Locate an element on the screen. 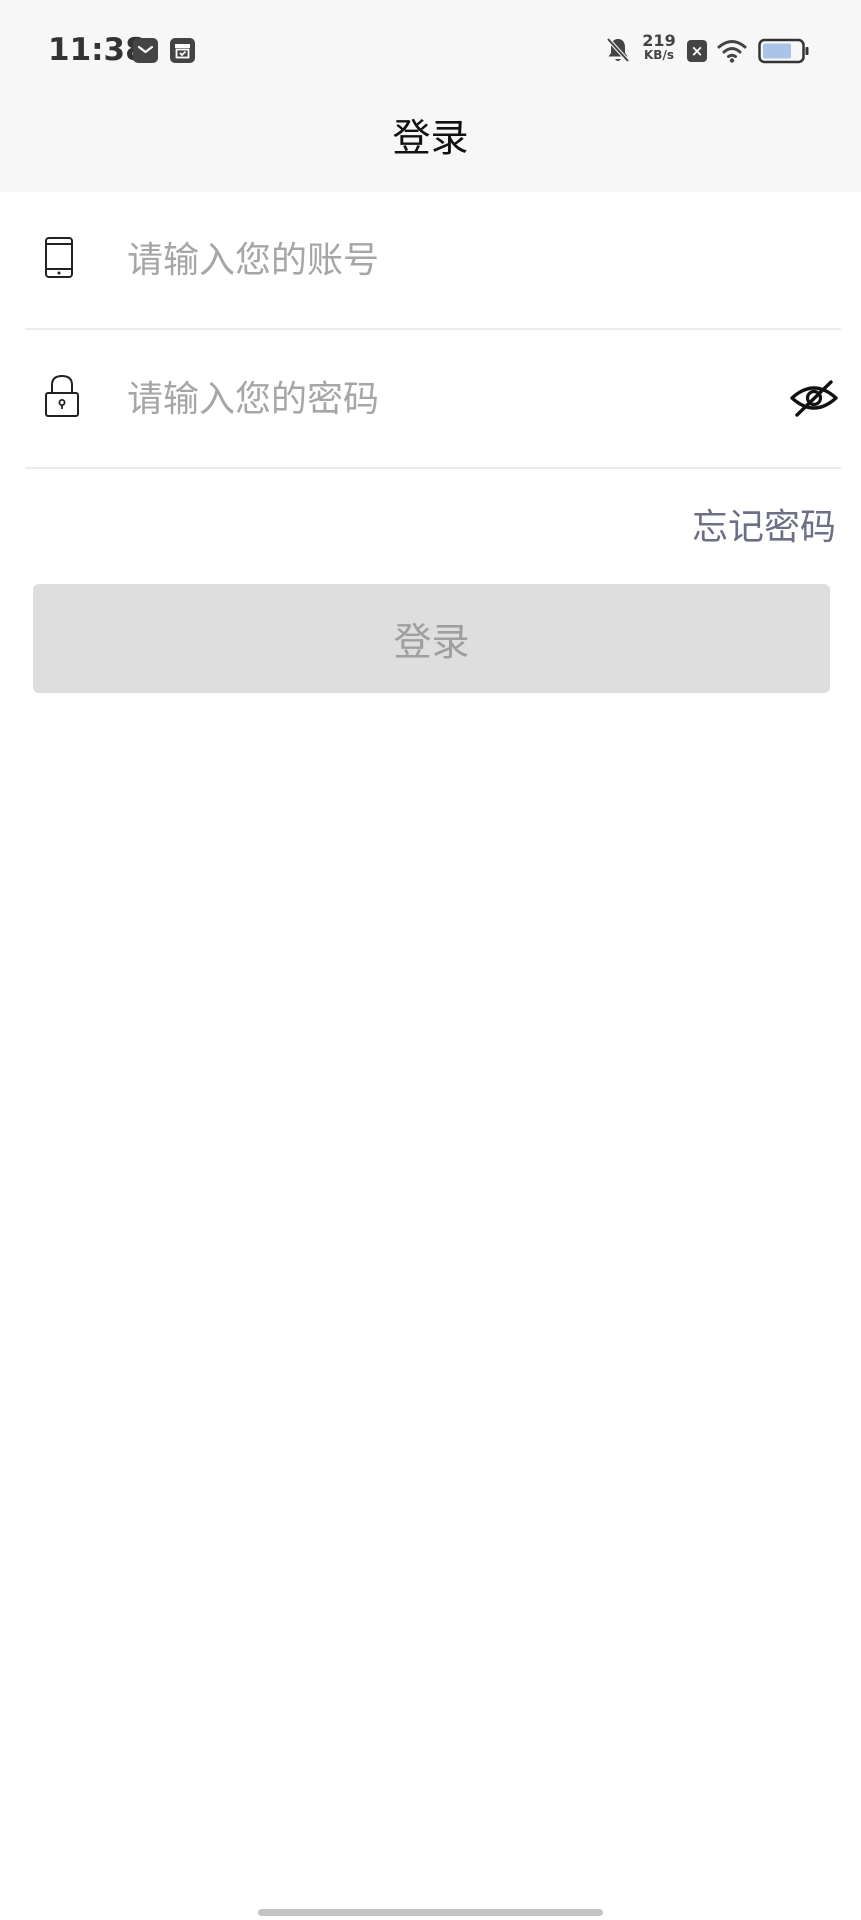 Image resolution: width=861 pixels, height=1920 pixels. calendar-notification-icon is located at coordinates (182, 50).